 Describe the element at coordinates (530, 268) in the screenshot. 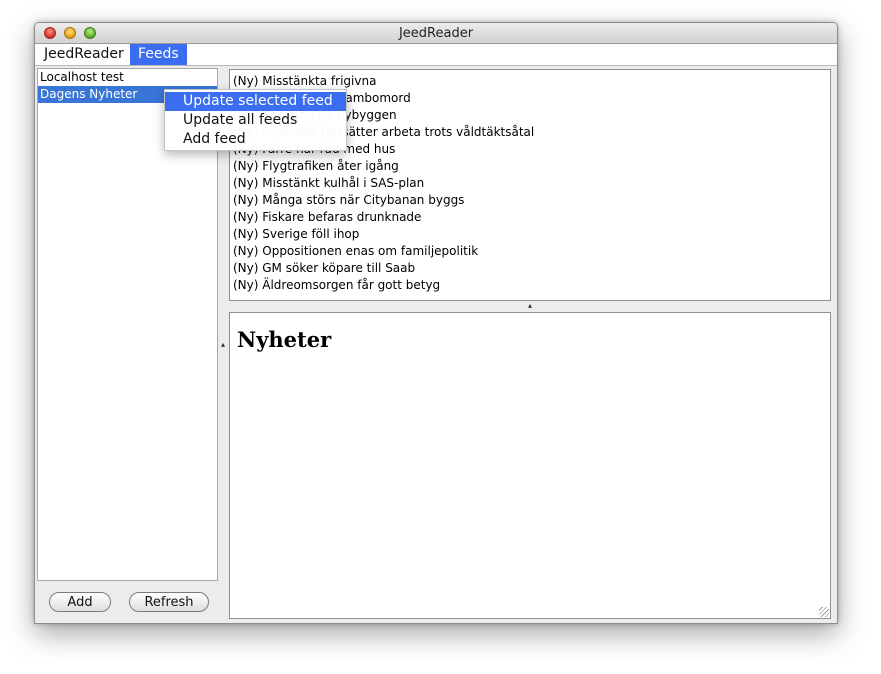

I see `headline-item: (Ny) GM söker köpare till Saab` at that location.